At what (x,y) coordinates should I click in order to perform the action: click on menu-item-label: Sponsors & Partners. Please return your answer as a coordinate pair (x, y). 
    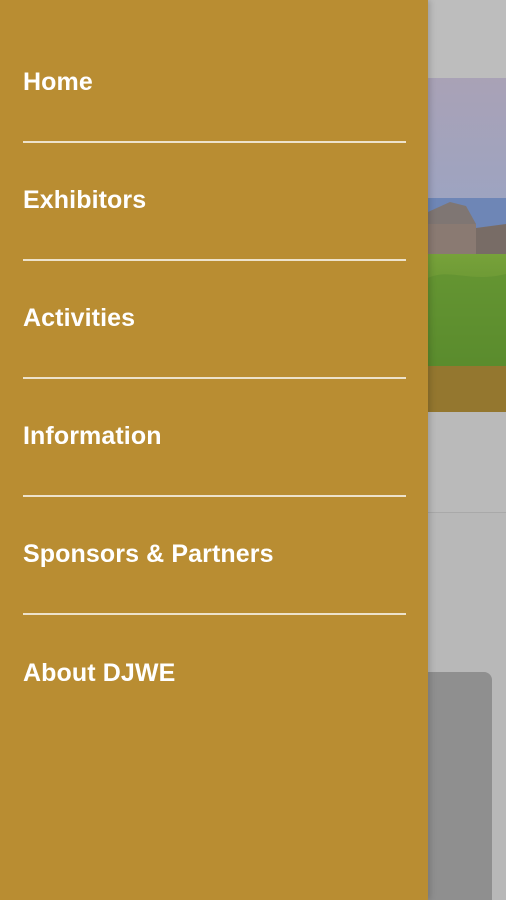
    Looking at the image, I should click on (148, 553).